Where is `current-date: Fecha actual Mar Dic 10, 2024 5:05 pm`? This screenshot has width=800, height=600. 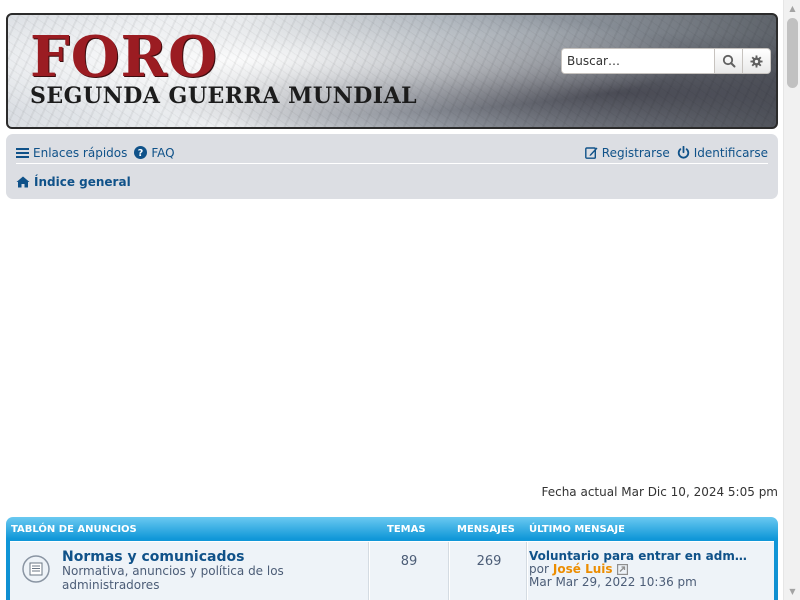
current-date: Fecha actual Mar Dic 10, 2024 5:05 pm is located at coordinates (659, 492).